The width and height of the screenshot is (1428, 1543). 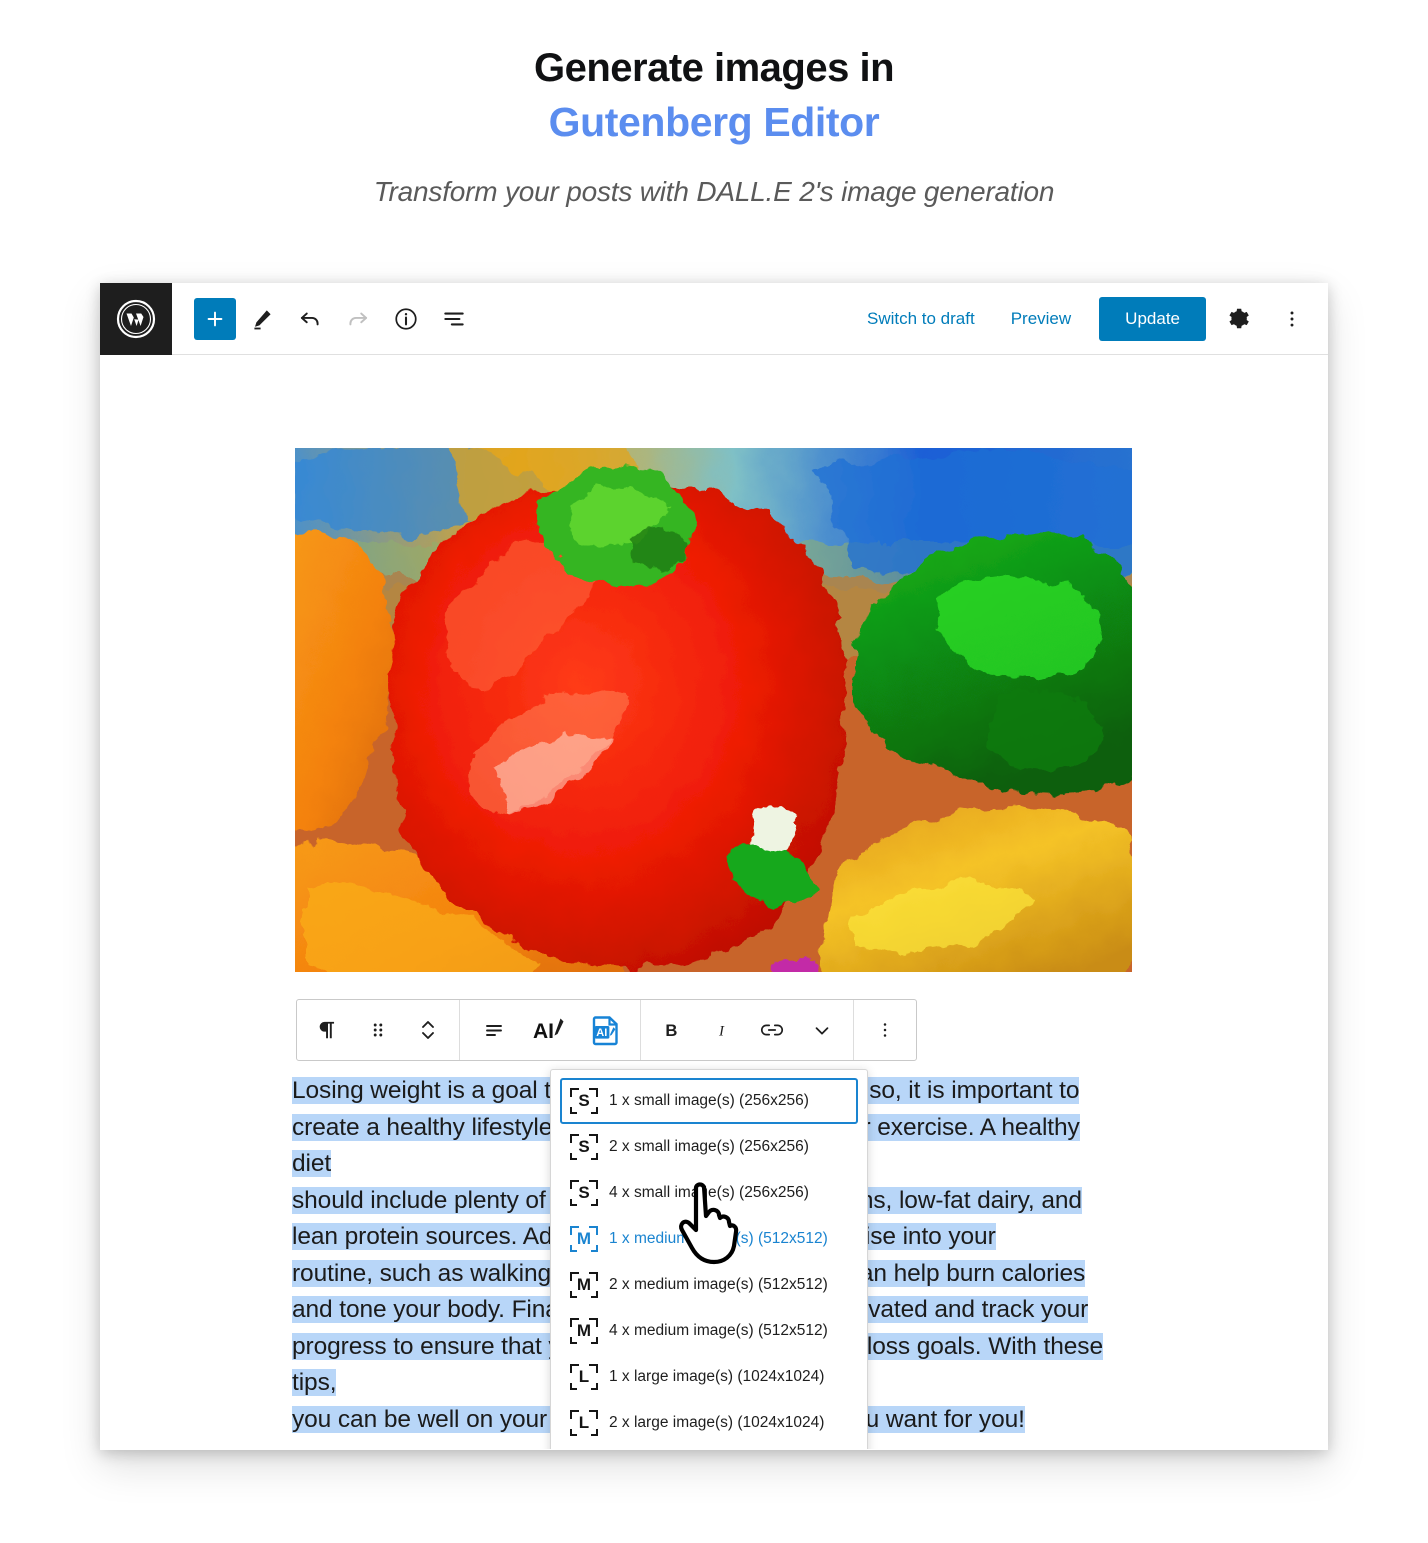 I want to click on page-subtitle: Gutenberg Editor, so click(x=714, y=121).